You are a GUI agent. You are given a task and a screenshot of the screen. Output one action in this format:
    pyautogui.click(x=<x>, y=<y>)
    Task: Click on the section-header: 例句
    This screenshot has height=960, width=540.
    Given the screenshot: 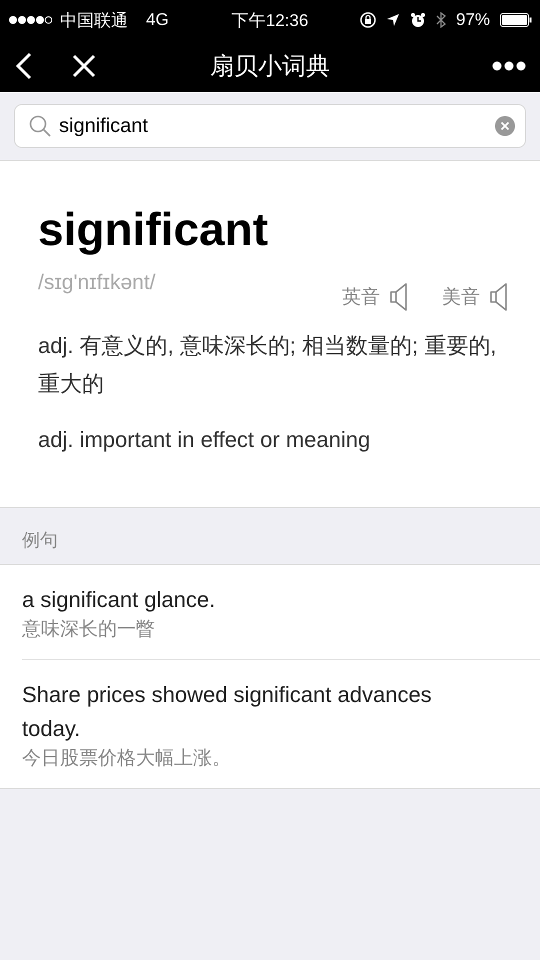 What is the action you would take?
    pyautogui.click(x=40, y=540)
    